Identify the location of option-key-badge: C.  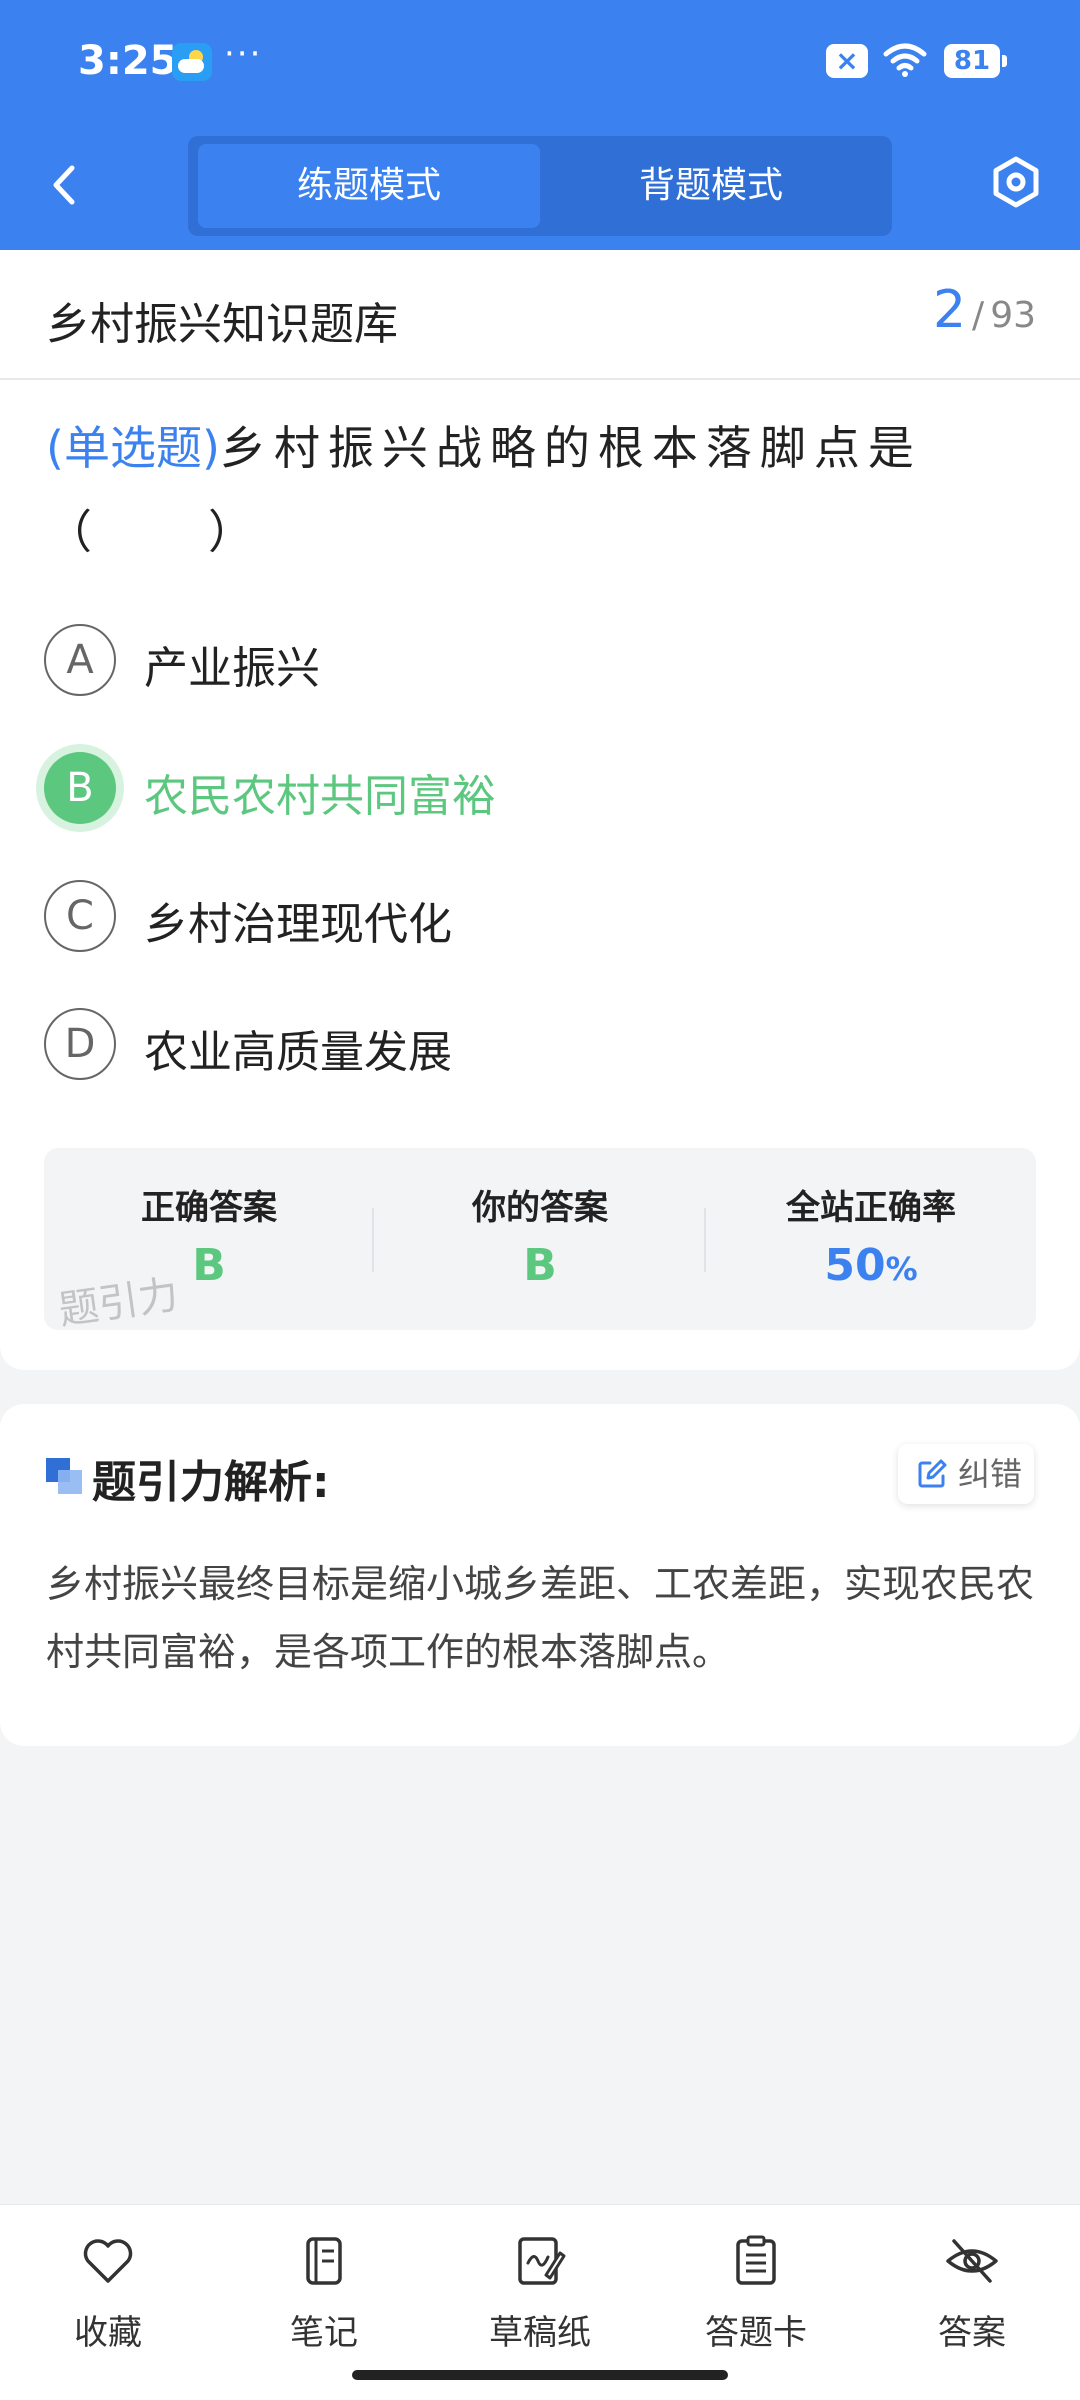
(80, 916).